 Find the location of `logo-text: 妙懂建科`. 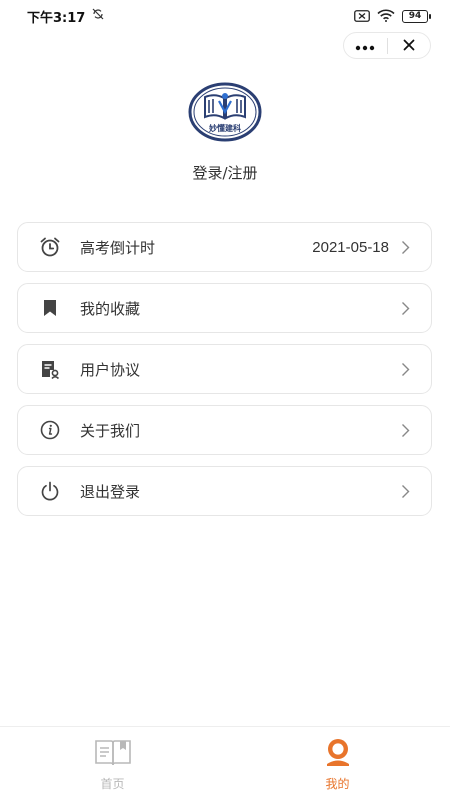

logo-text: 妙懂建科 is located at coordinates (225, 128).